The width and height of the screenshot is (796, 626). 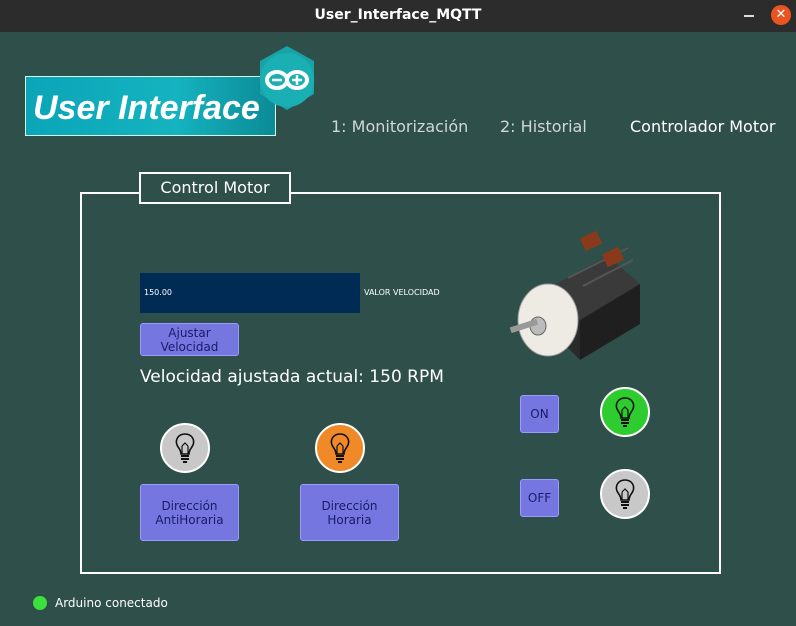 What do you see at coordinates (250, 293) in the screenshot?
I see `speed-input: 150.00` at bounding box center [250, 293].